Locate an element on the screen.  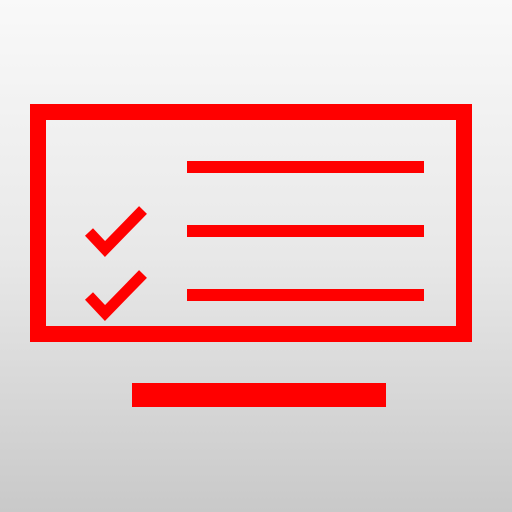
checklist-lines is located at coordinates (305, 231).